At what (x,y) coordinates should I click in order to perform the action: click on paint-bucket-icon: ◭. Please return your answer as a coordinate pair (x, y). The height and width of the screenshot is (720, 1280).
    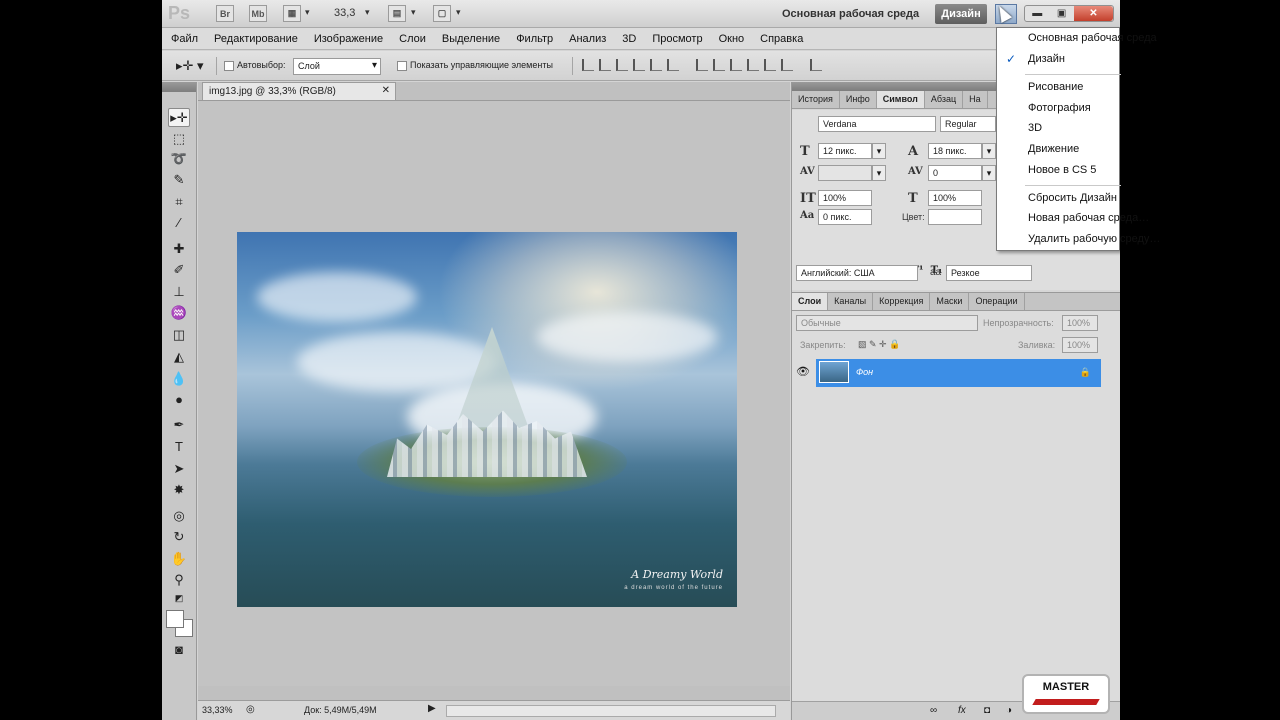
    Looking at the image, I should click on (179, 356).